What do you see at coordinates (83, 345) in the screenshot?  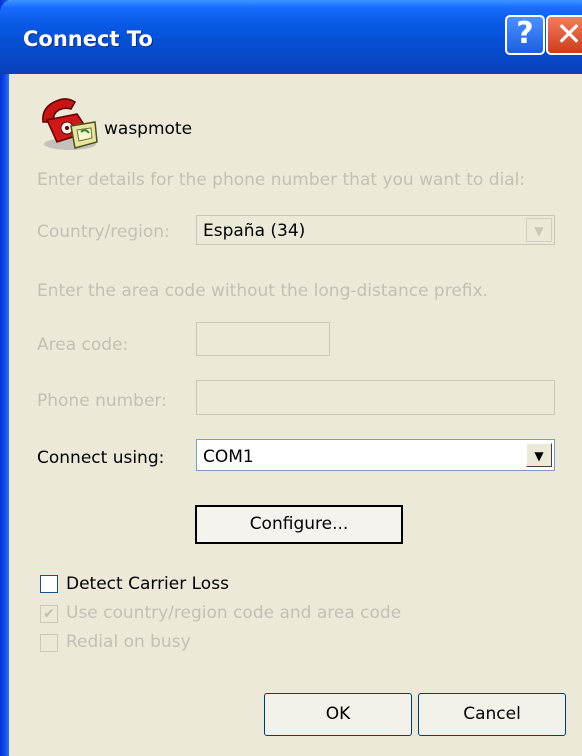 I see `area-code-label: Area code:` at bounding box center [83, 345].